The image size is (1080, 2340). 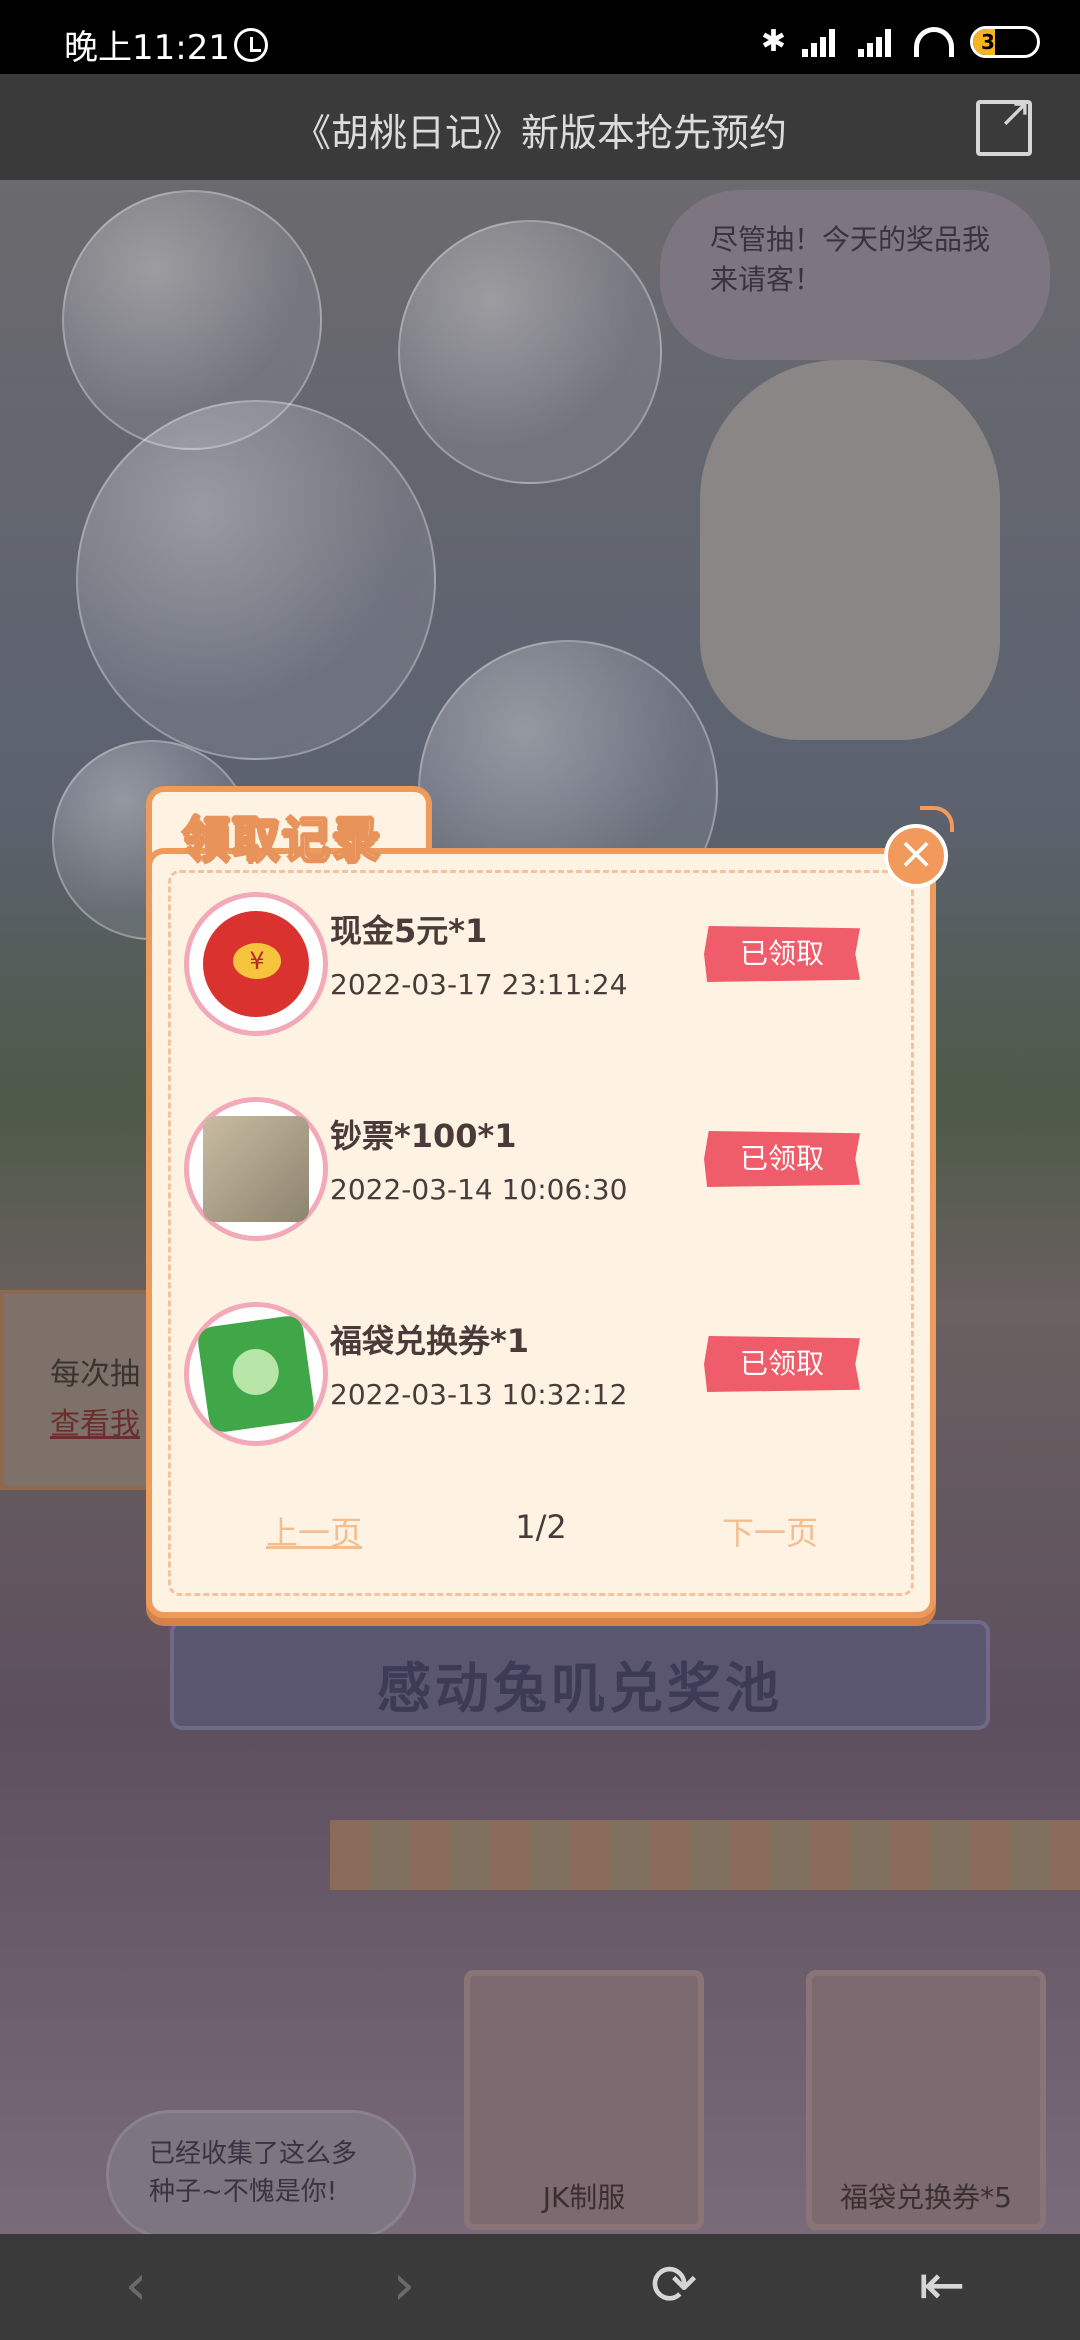 What do you see at coordinates (404, 2288) in the screenshot?
I see `forward-arrow-icon: ›` at bounding box center [404, 2288].